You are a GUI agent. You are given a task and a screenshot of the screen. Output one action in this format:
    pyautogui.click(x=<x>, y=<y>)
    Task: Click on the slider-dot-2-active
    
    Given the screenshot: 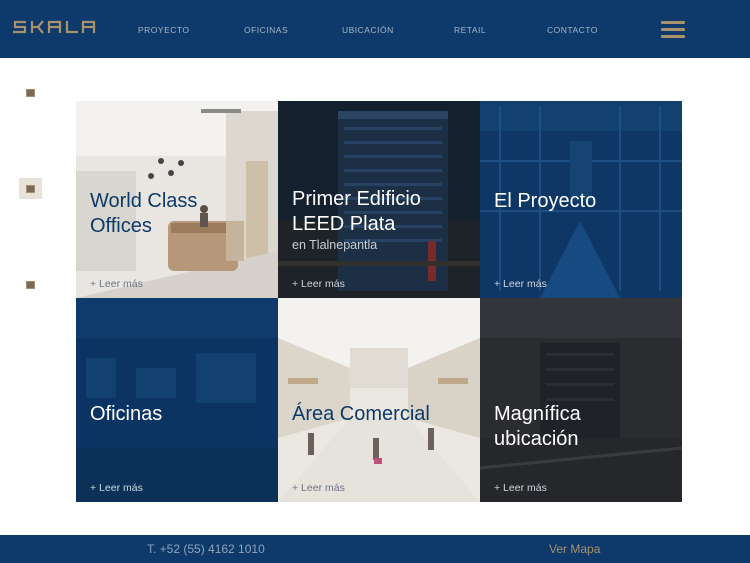 What is the action you would take?
    pyautogui.click(x=30, y=189)
    